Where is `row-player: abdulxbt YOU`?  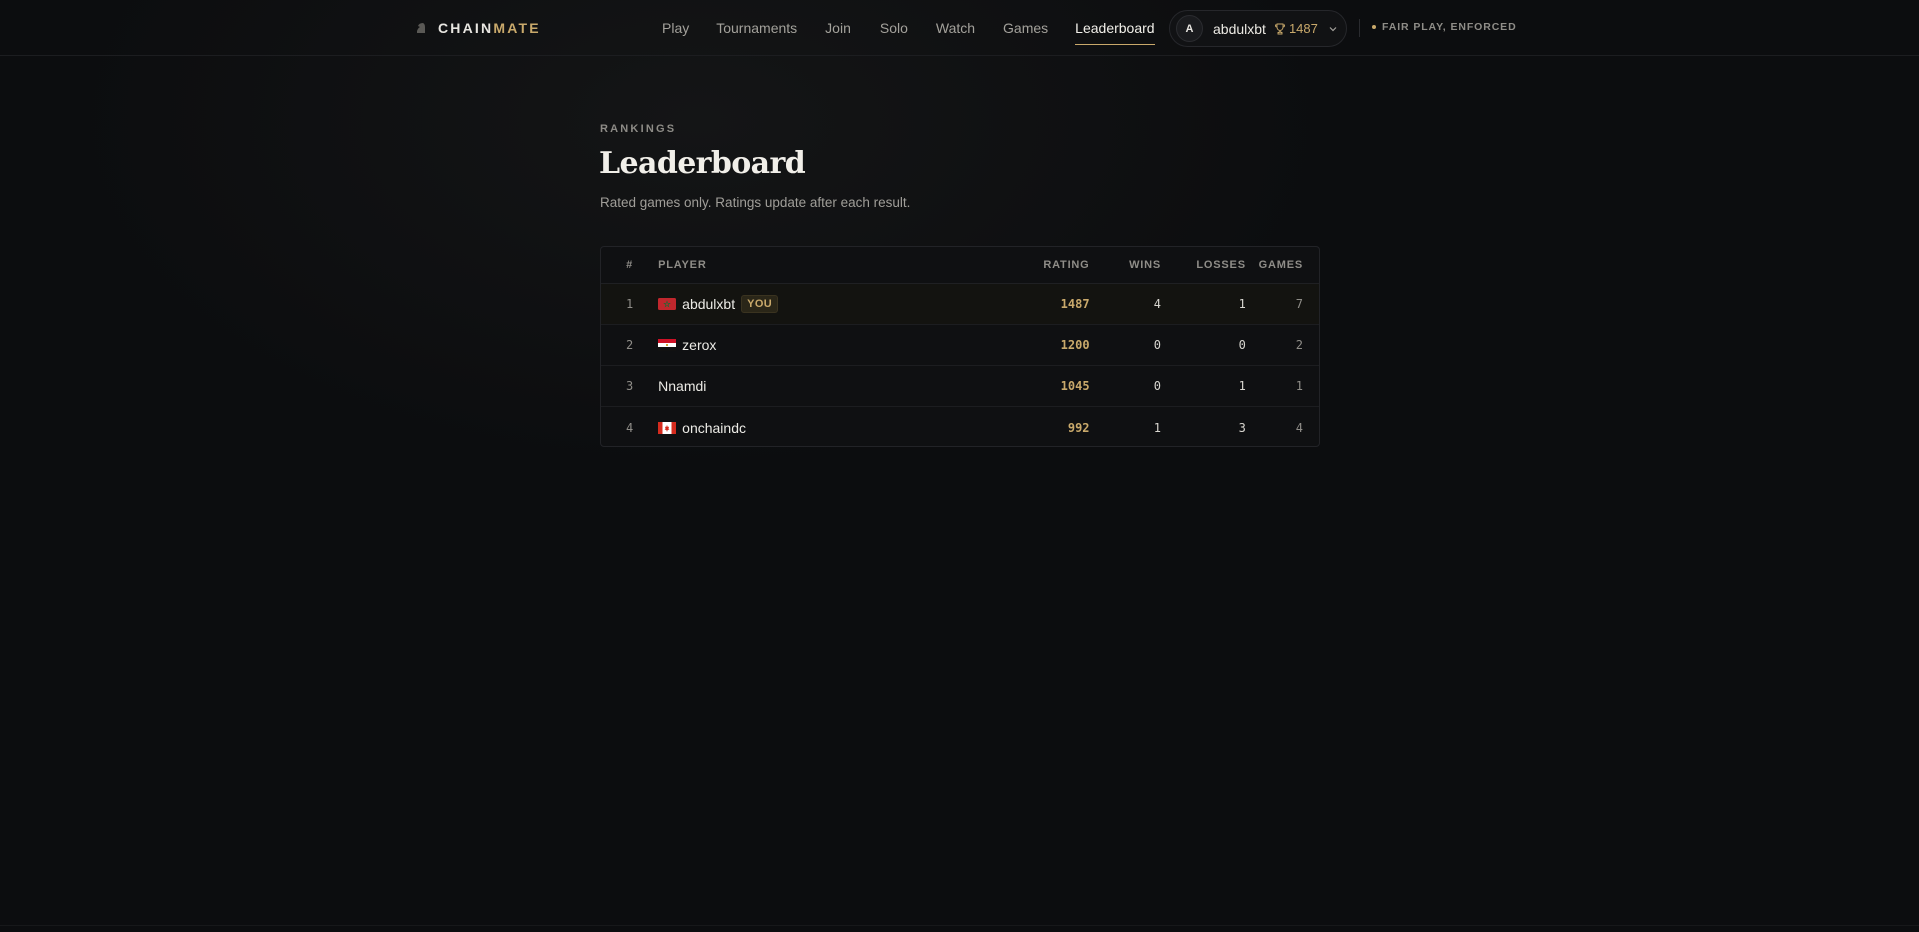
row-player: abdulxbt YOU is located at coordinates (819, 304).